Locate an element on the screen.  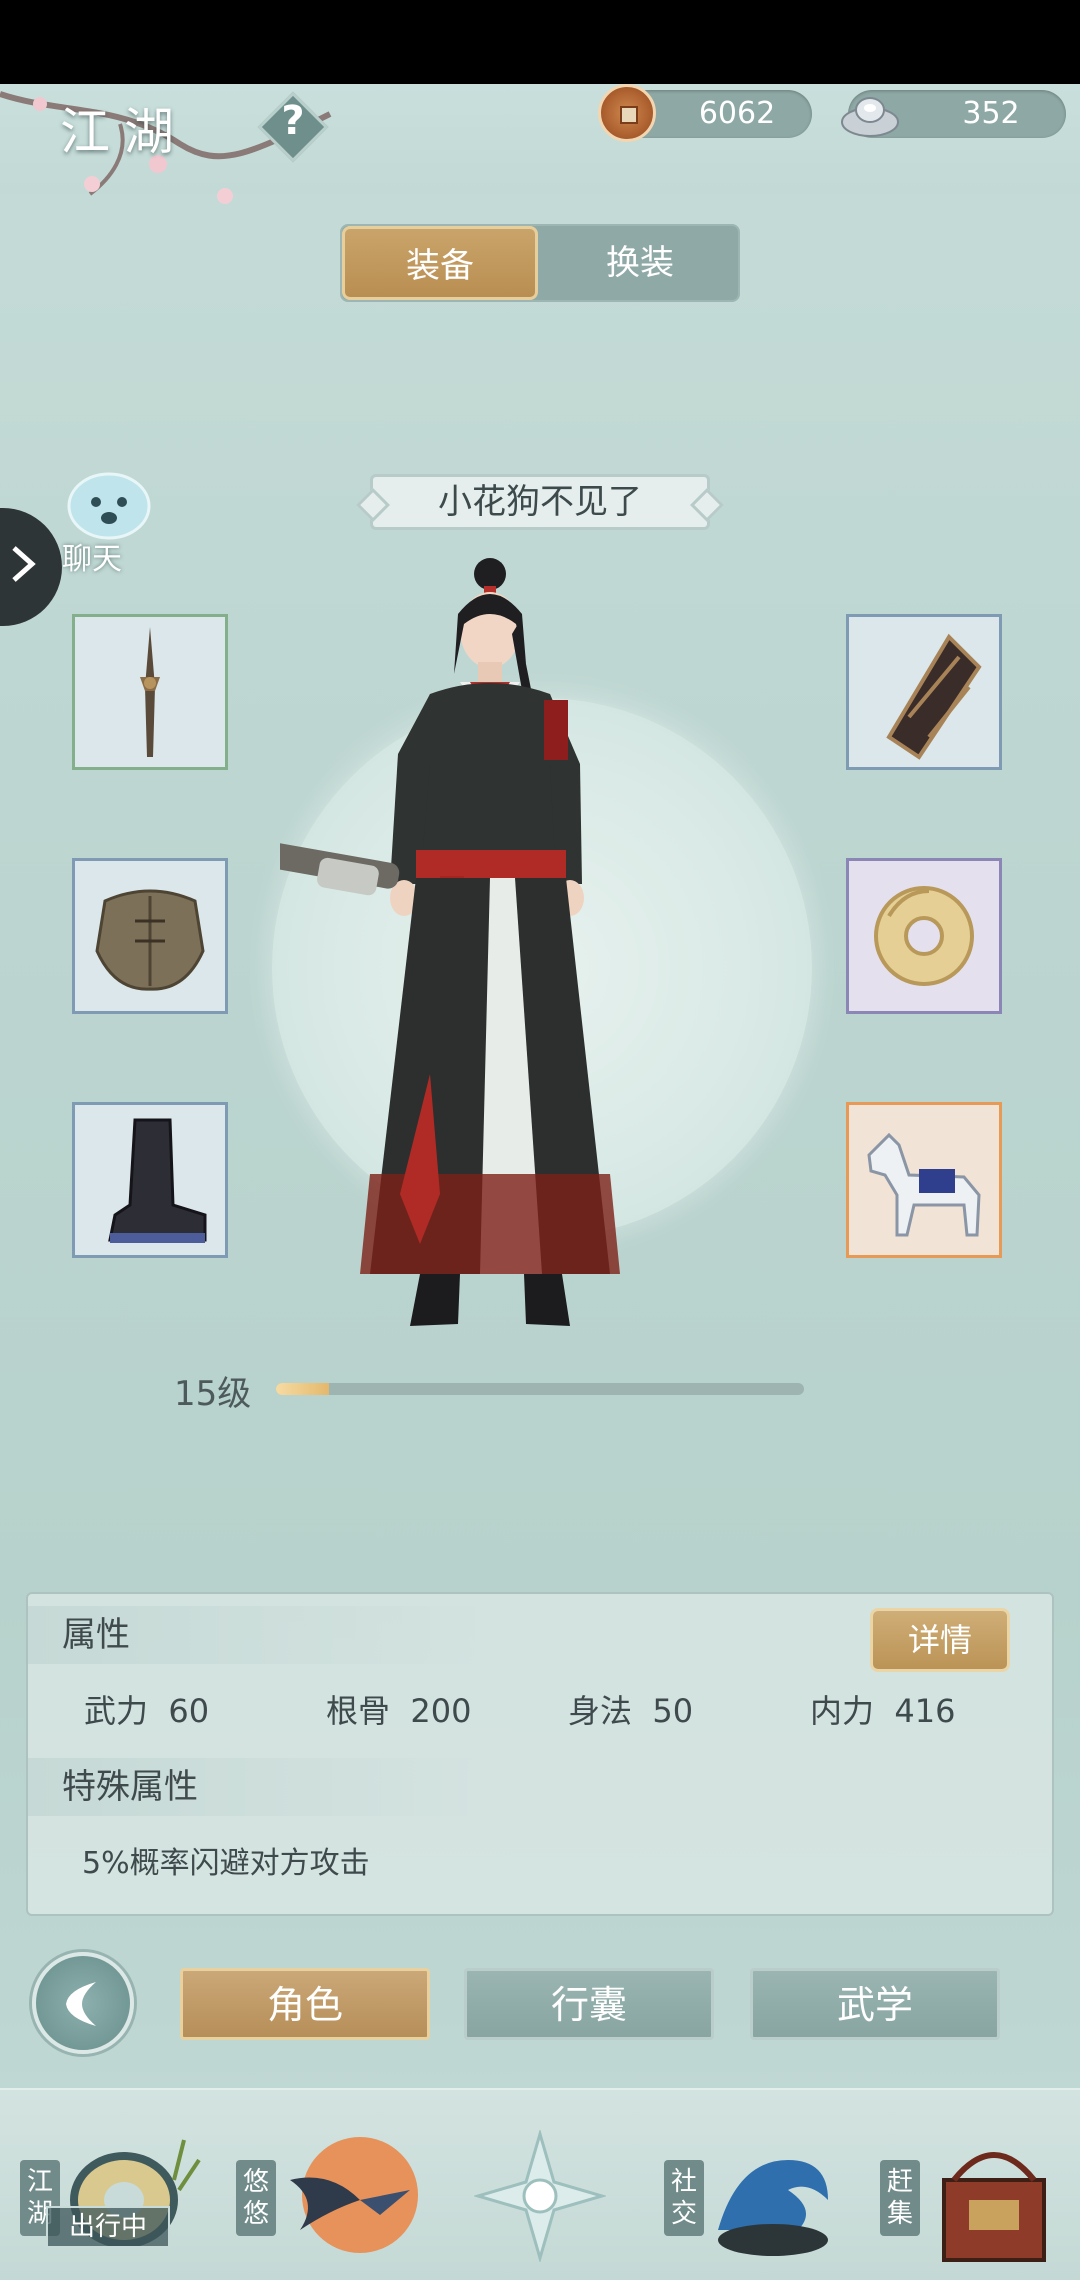
slot-mount is located at coordinates (924, 1180).